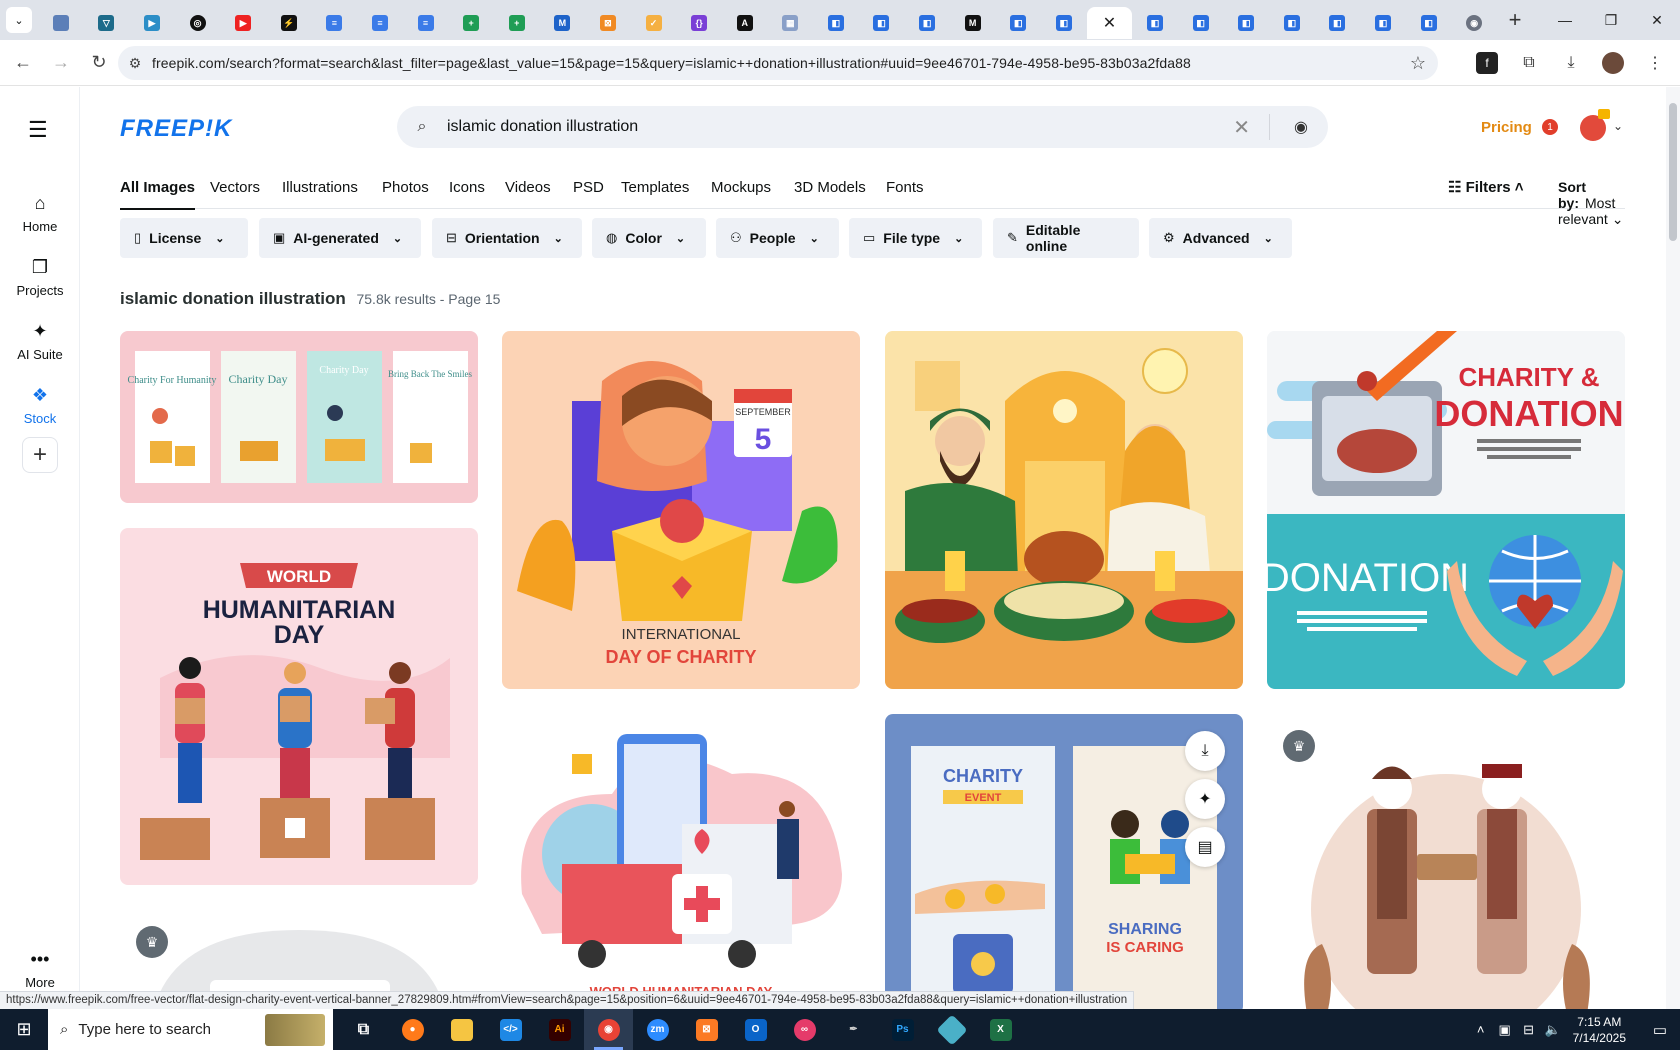 The width and height of the screenshot is (1680, 1050). Describe the element at coordinates (830, 187) in the screenshot. I see `tab-3d-models: 3D Models` at that location.